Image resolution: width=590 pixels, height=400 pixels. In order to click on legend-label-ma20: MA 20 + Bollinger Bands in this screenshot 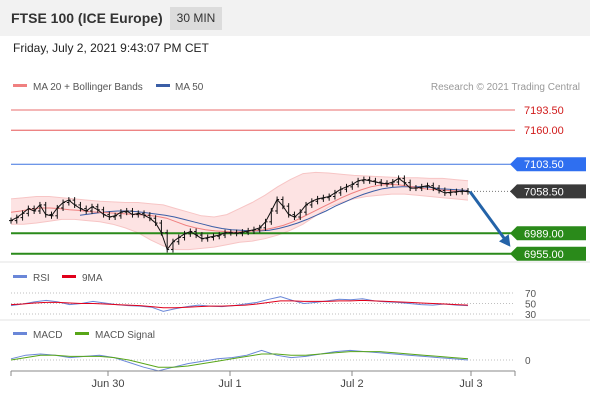, I will do `click(88, 87)`.